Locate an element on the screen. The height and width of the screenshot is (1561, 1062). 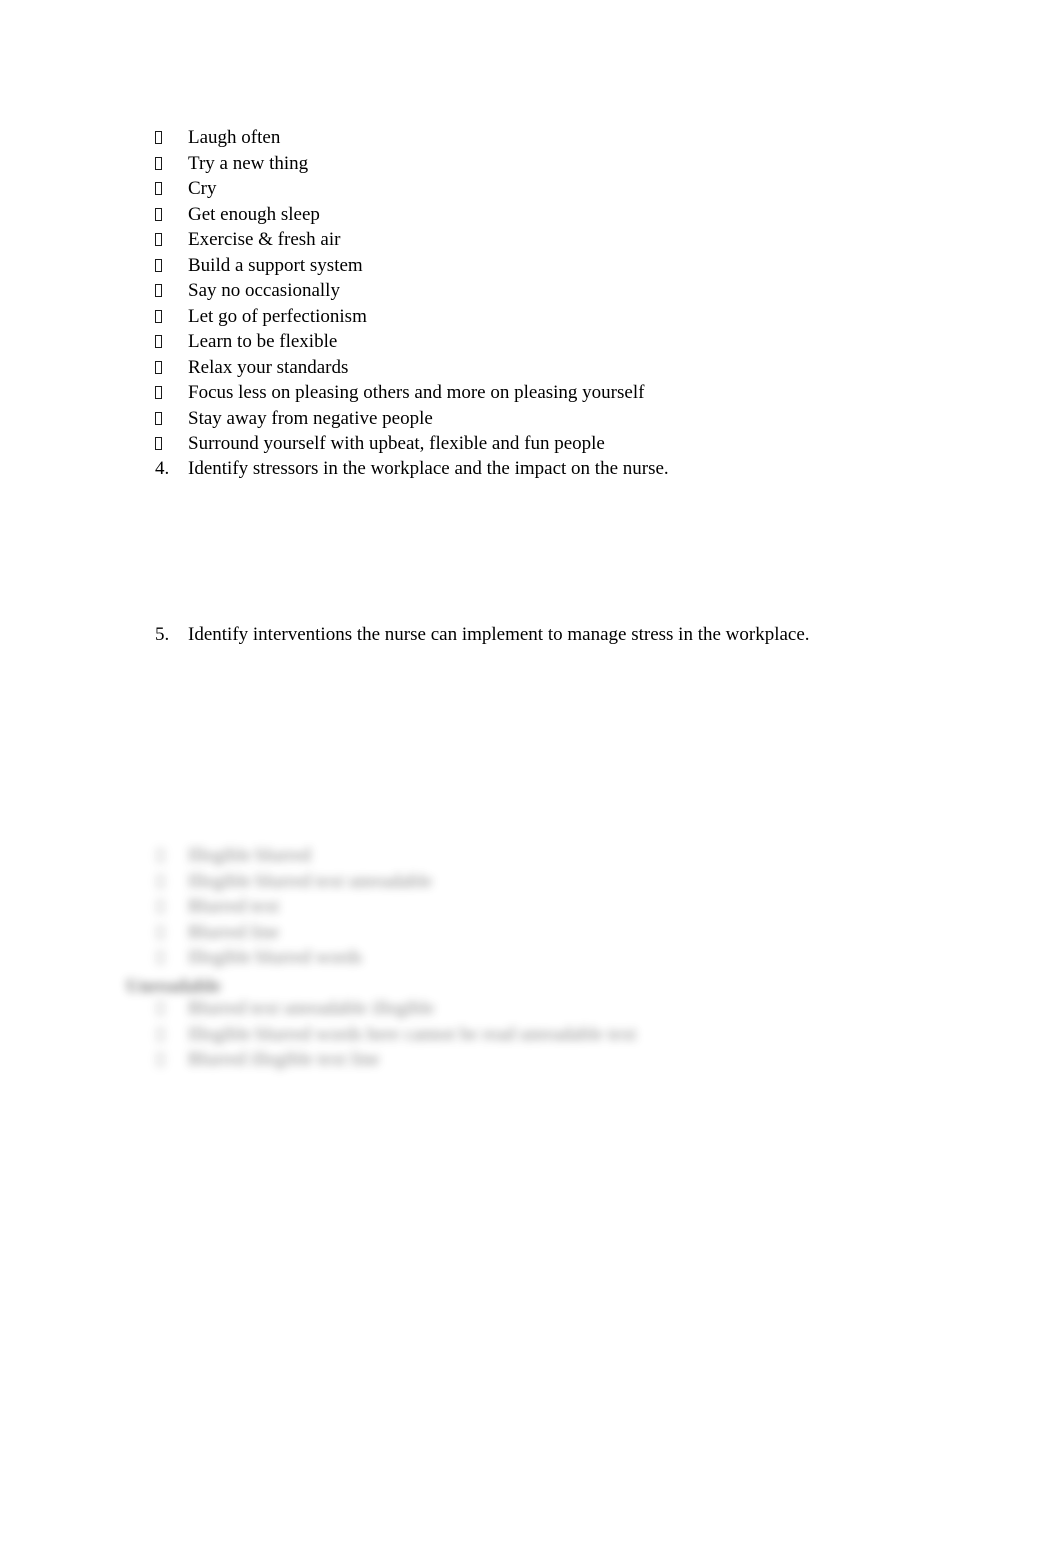
list-item: Say no occasionally is located at coordinates (531, 291).